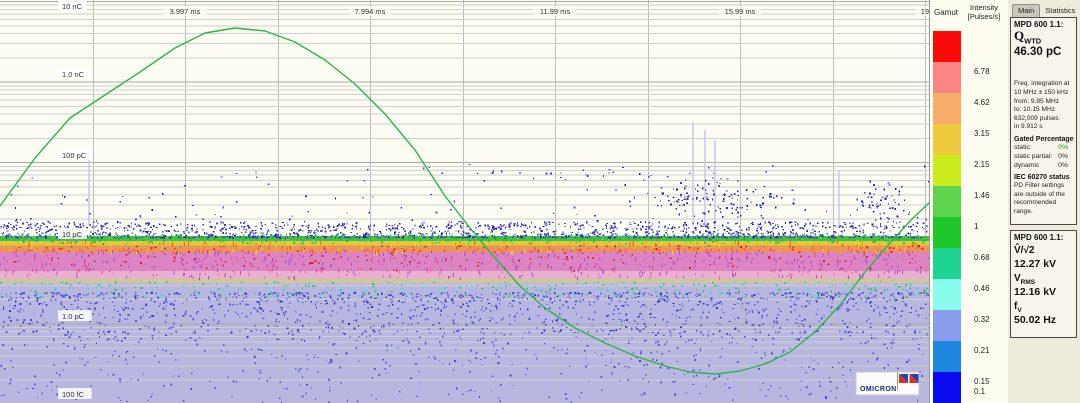 This screenshot has height=403, width=1080. Describe the element at coordinates (887, 383) in the screenshot. I see `omicron-logo: OMICRON` at that location.